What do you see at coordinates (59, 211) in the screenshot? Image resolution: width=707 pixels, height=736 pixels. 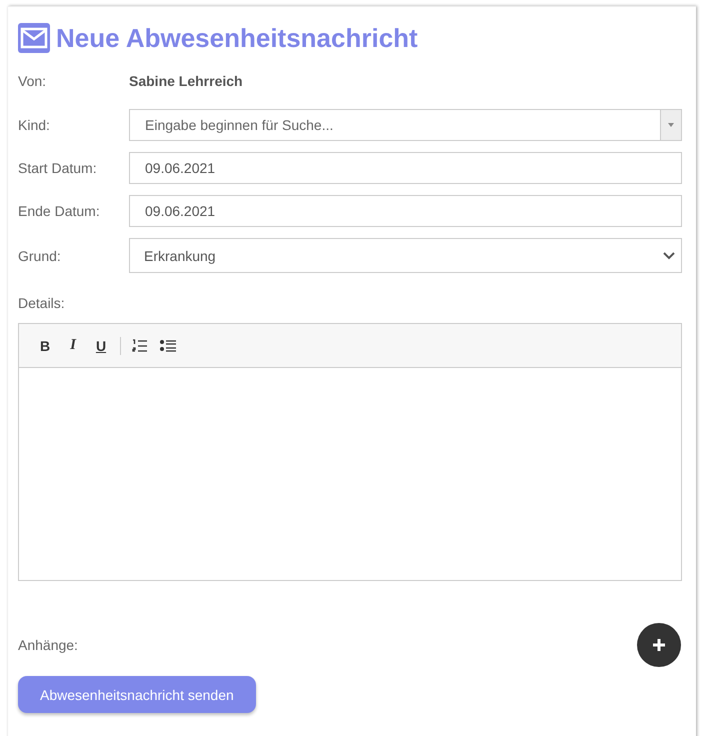 I see `field-label: Ende Datum:` at bounding box center [59, 211].